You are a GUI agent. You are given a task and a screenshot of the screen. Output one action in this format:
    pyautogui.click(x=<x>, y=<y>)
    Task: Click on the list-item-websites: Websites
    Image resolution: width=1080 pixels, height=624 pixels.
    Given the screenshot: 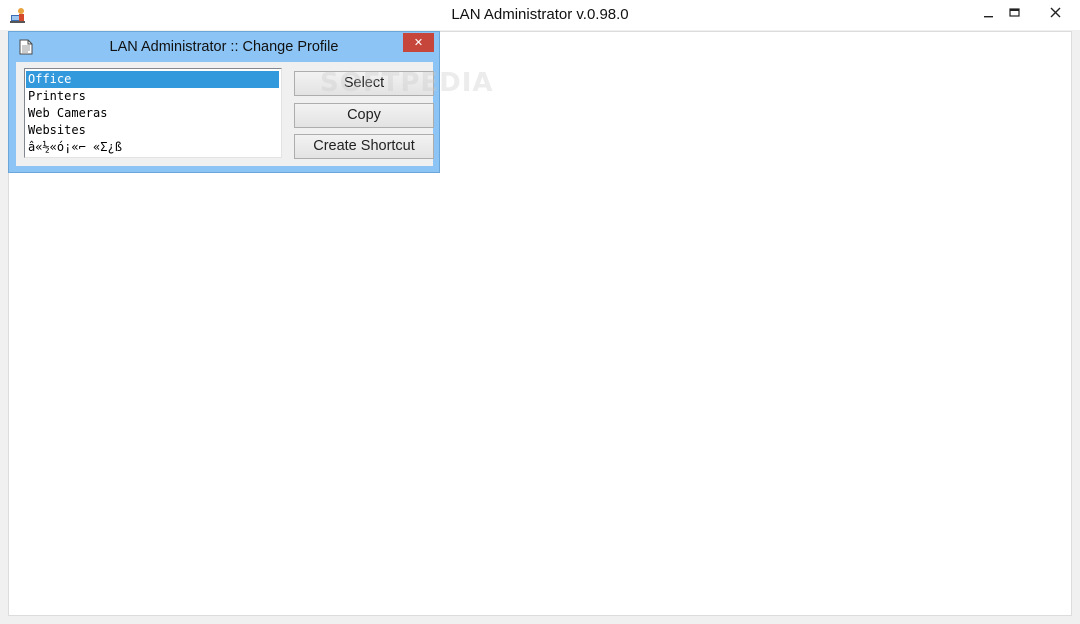 What is the action you would take?
    pyautogui.click(x=152, y=130)
    